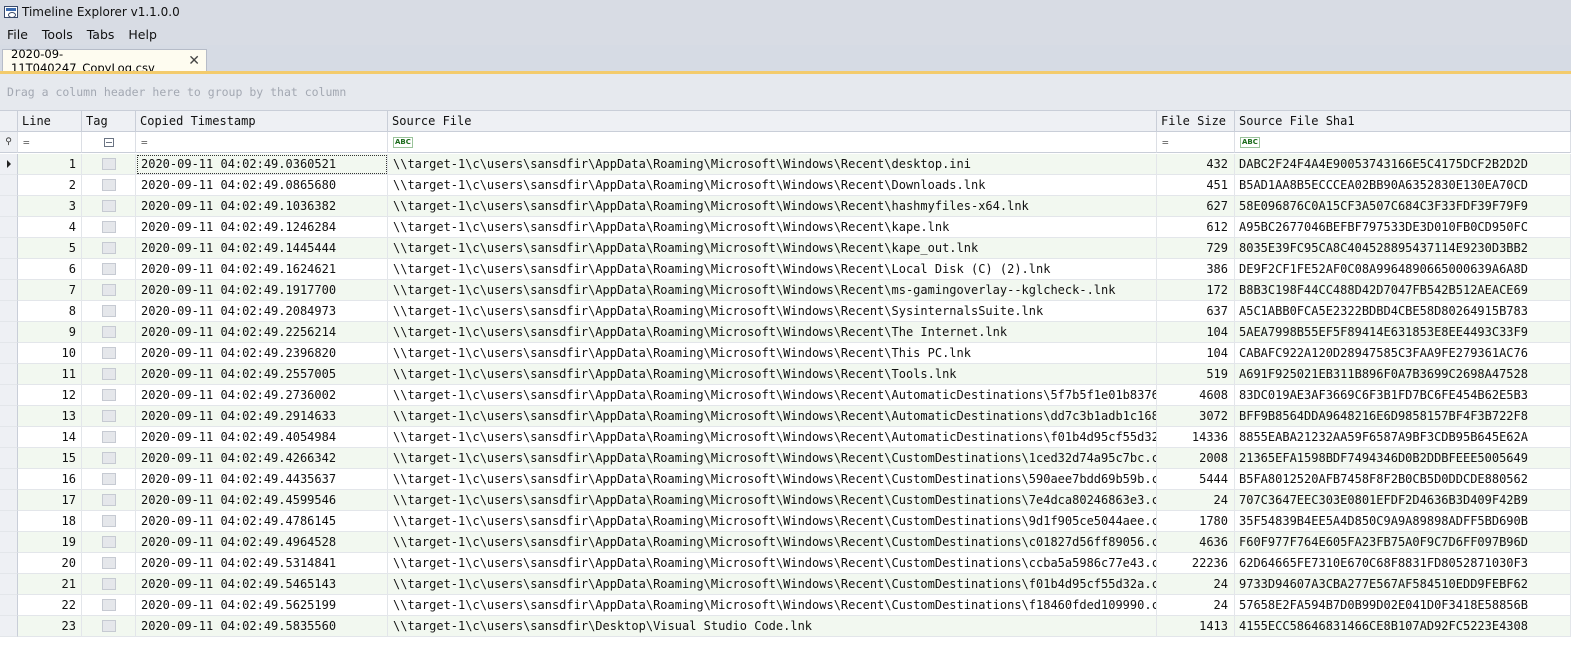  Describe the element at coordinates (50, 479) in the screenshot. I see `cell-line: 16` at that location.